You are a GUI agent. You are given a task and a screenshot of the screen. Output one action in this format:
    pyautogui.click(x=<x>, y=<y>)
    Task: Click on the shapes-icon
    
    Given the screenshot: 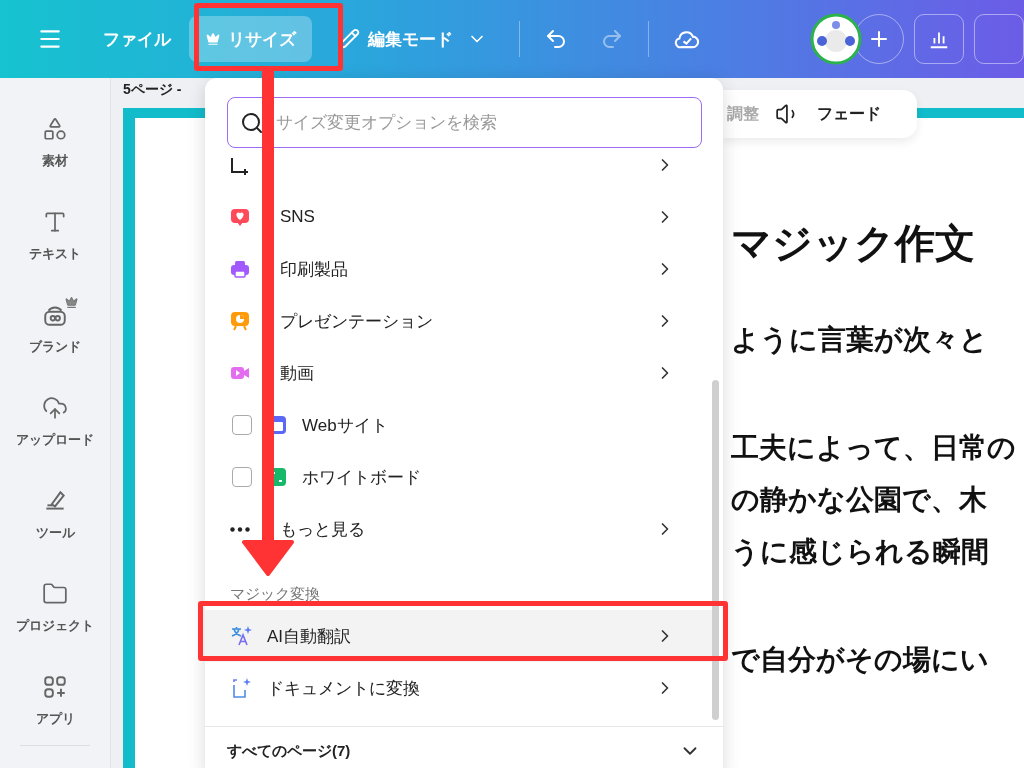 What is the action you would take?
    pyautogui.click(x=55, y=128)
    